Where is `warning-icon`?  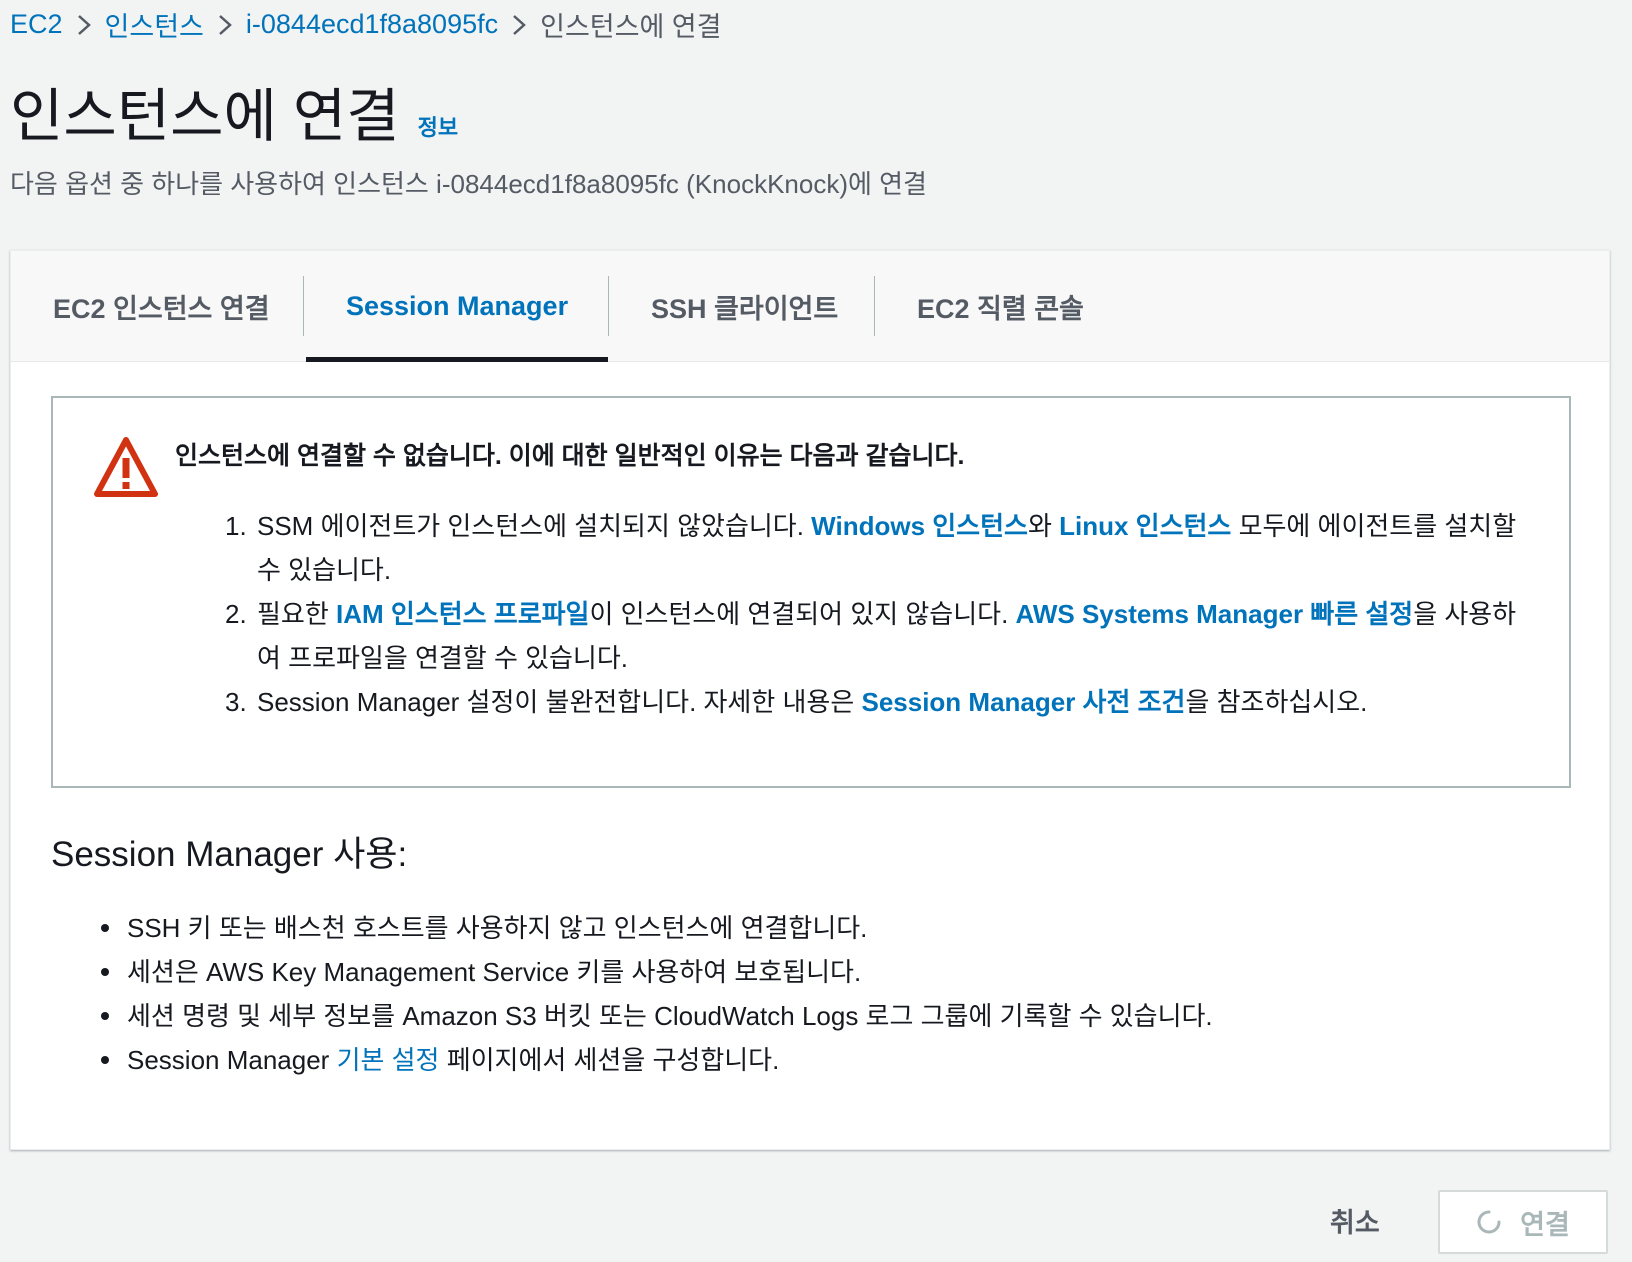 warning-icon is located at coordinates (126, 467).